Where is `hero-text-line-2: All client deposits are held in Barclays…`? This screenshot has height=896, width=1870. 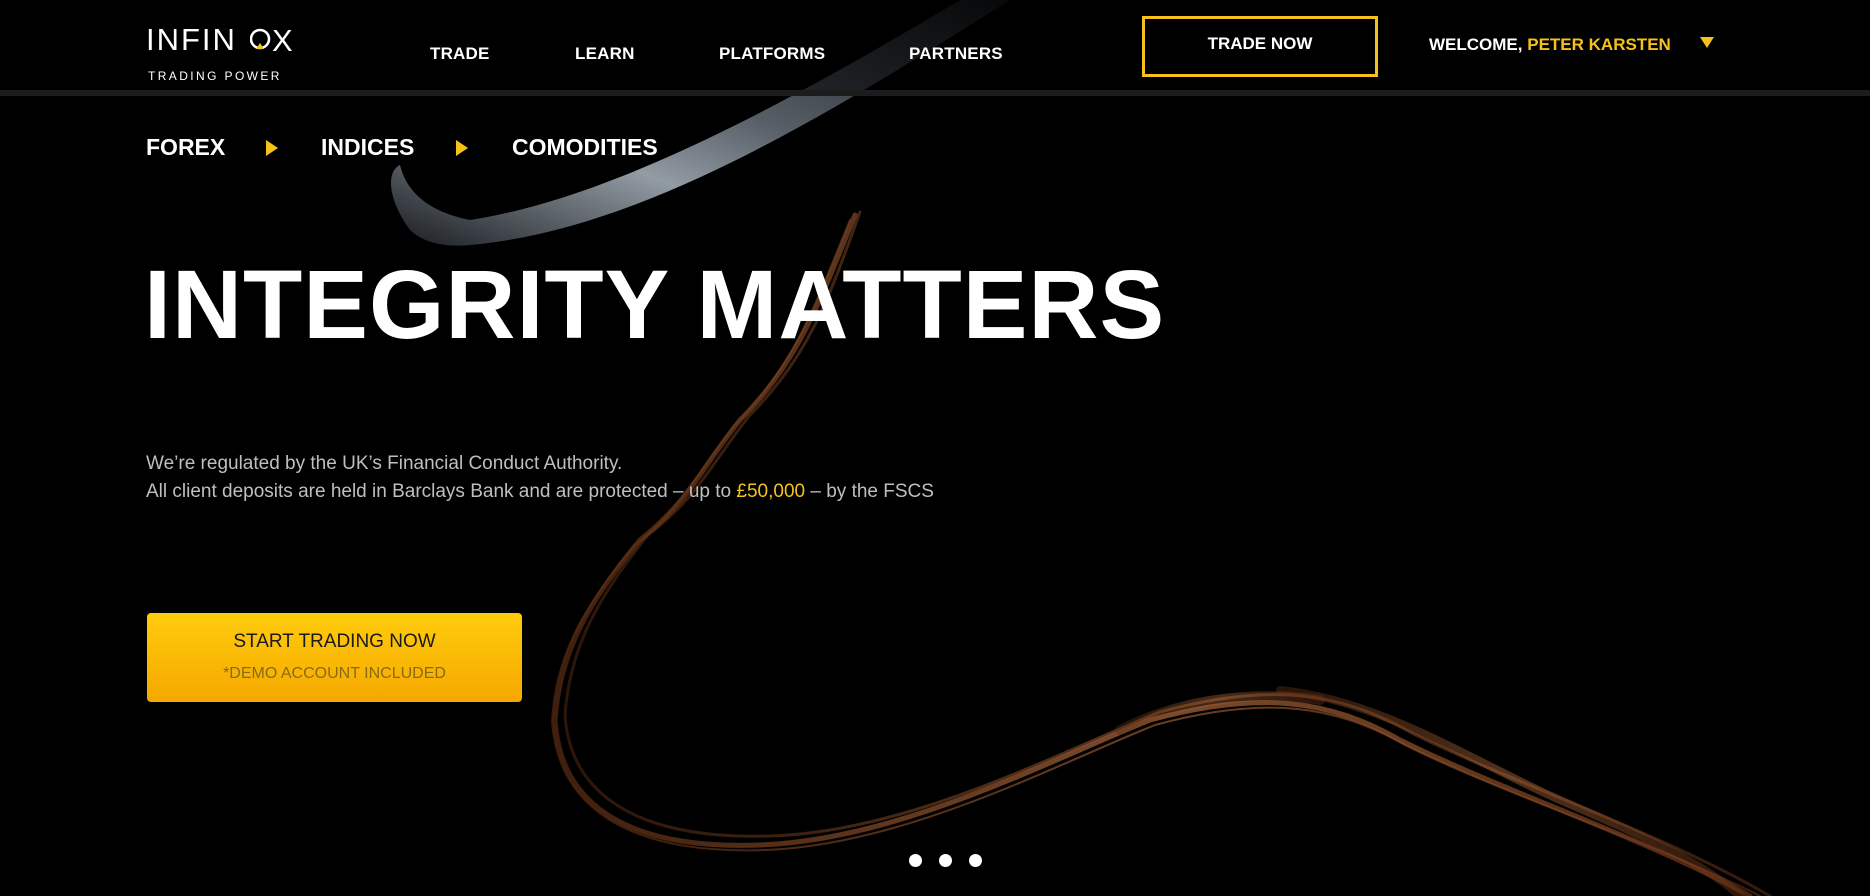
hero-text-line-2: All client deposits are held in Barclays… is located at coordinates (540, 492).